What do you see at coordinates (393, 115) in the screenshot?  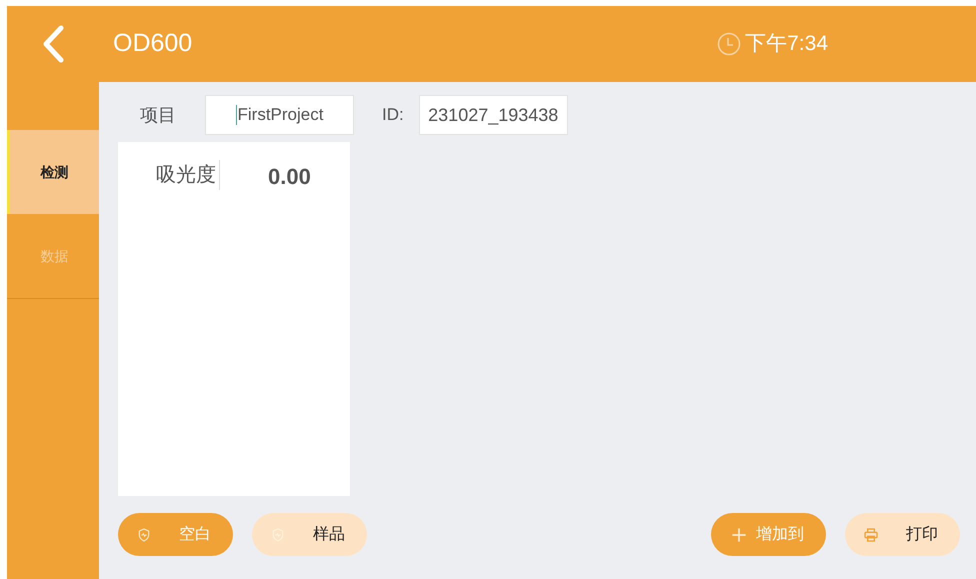 I see `id-label: ID:` at bounding box center [393, 115].